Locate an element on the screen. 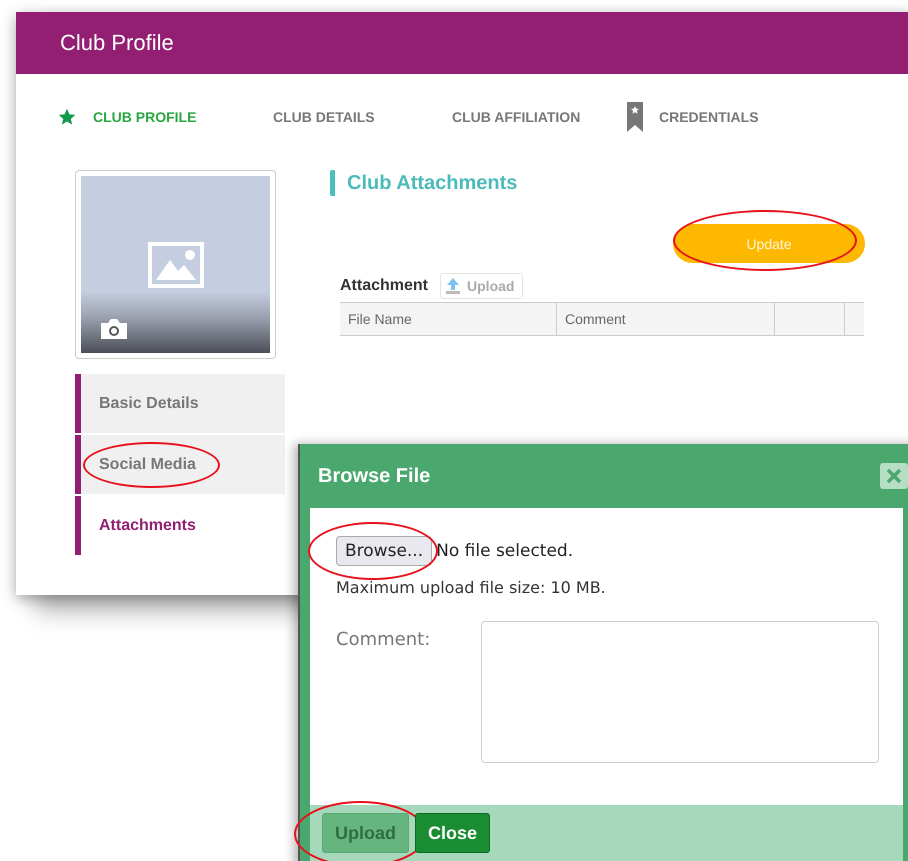  column-header: File Name is located at coordinates (448, 319).